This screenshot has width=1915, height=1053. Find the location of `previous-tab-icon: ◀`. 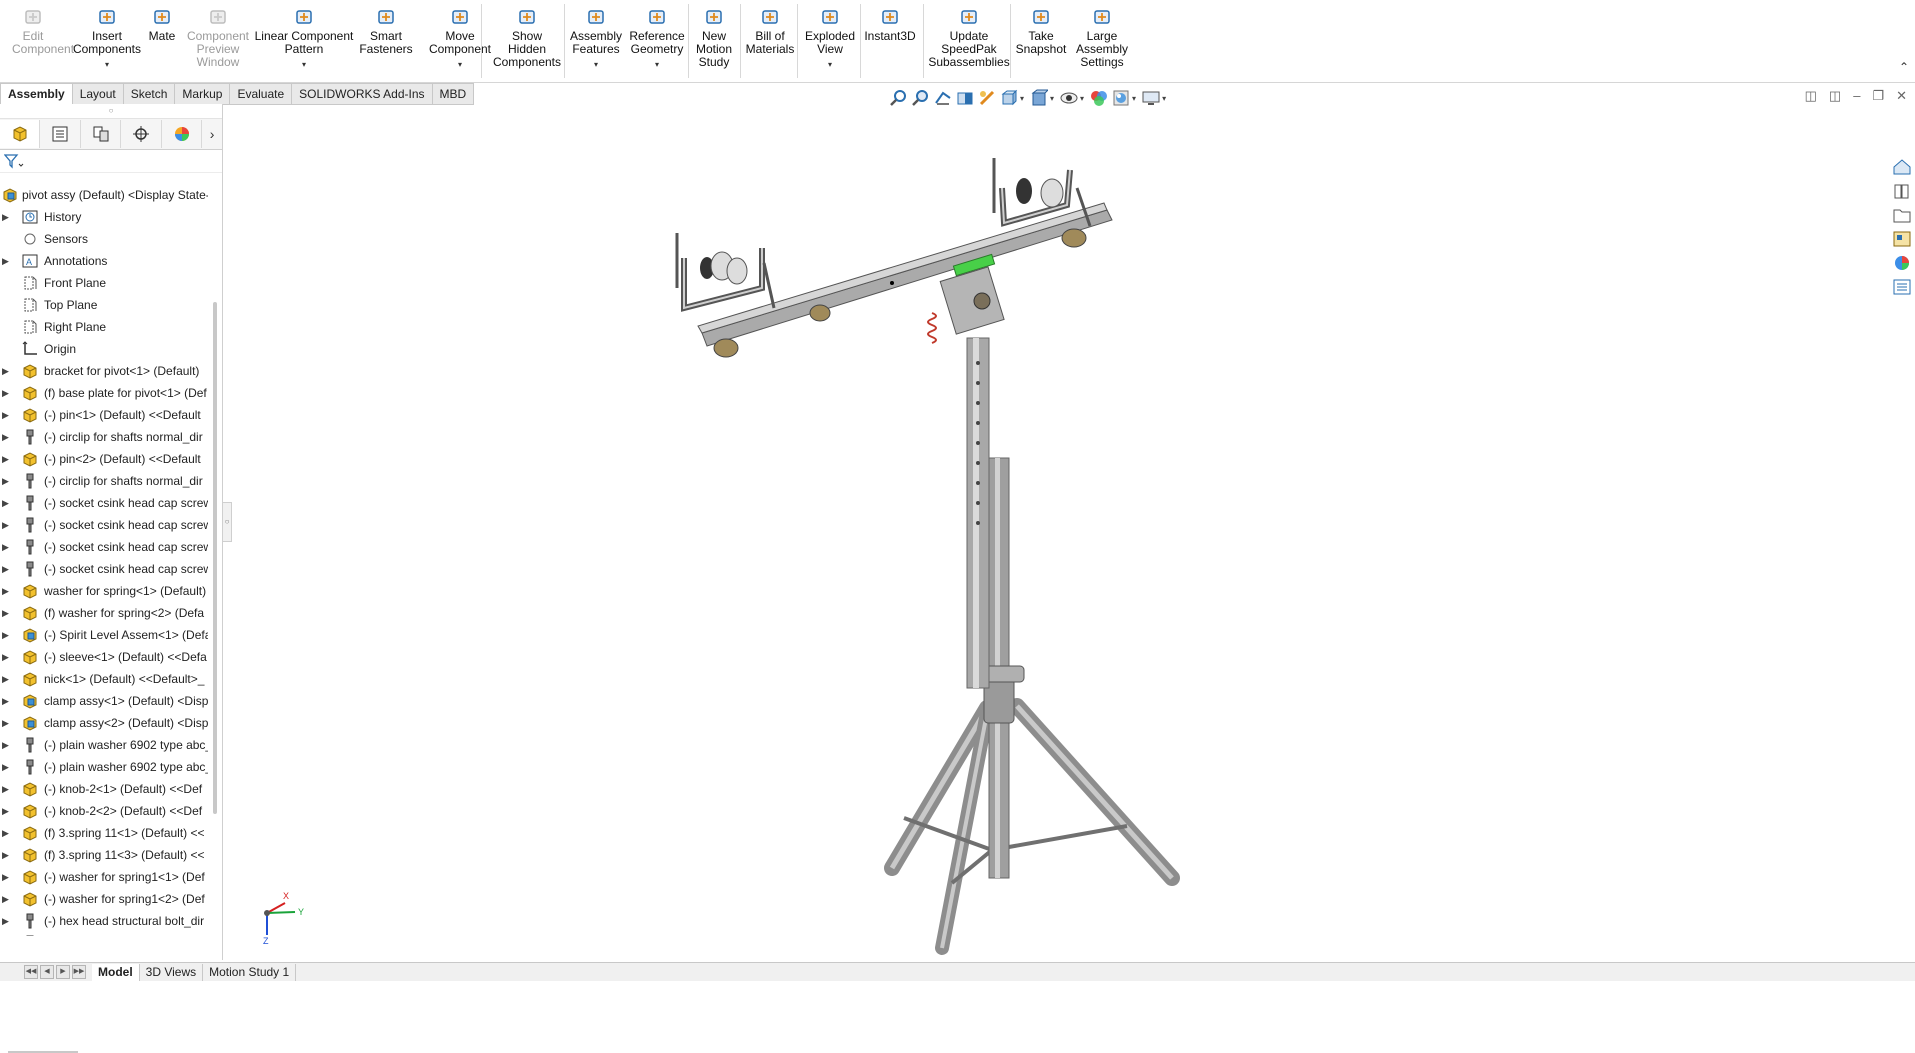

previous-tab-icon: ◀ is located at coordinates (47, 972).